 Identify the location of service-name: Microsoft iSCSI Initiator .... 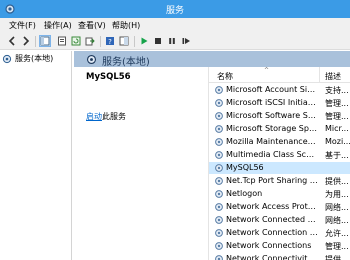
(272, 102).